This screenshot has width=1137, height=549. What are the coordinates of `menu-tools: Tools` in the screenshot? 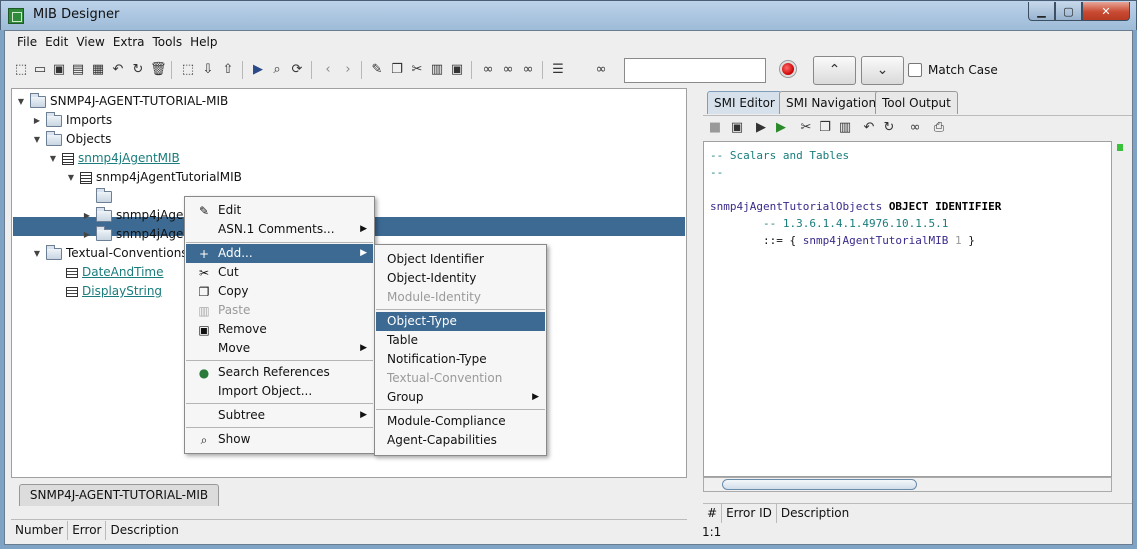 It's located at (168, 42).